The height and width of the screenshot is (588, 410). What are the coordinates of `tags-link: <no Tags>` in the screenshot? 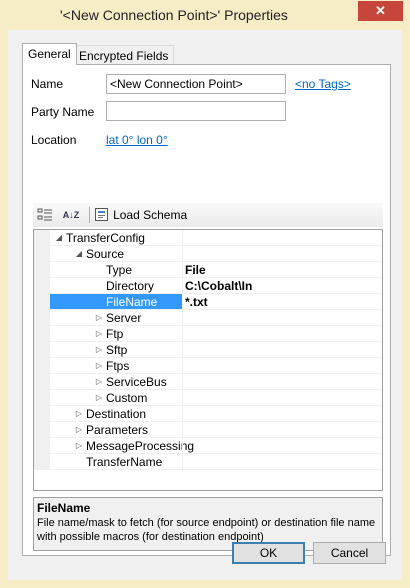 It's located at (323, 84).